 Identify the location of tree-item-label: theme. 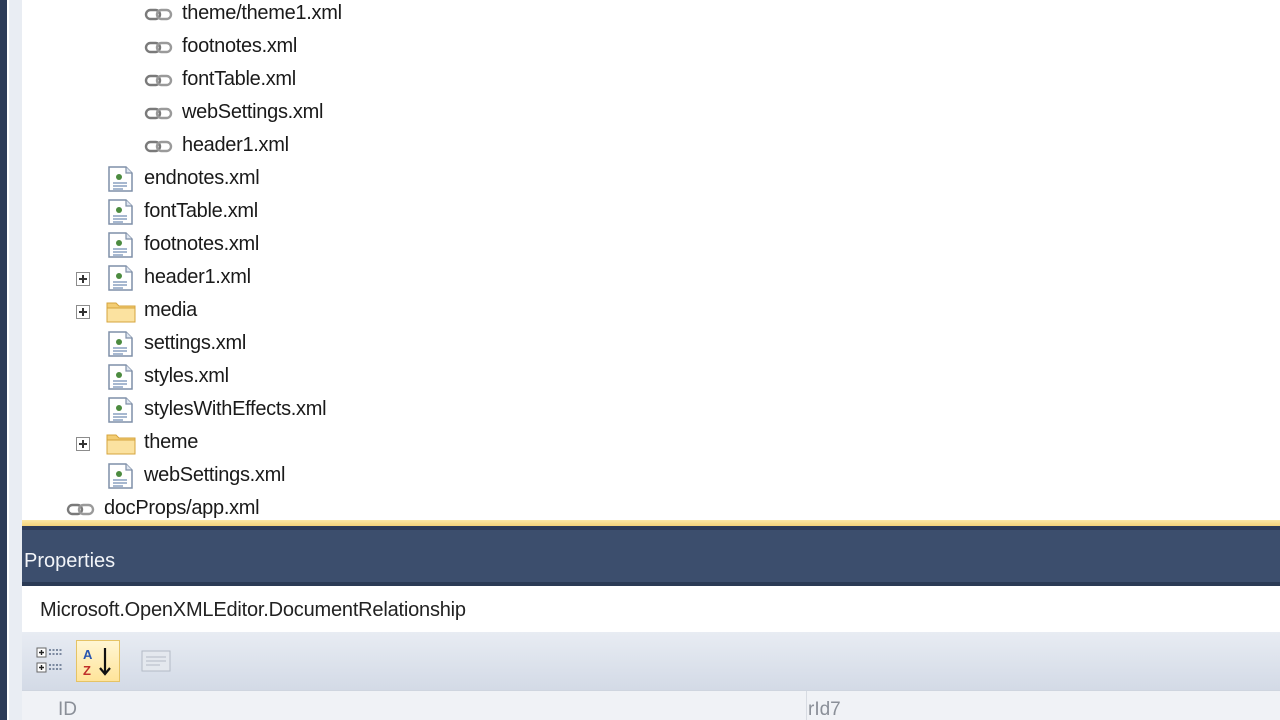
(171, 442).